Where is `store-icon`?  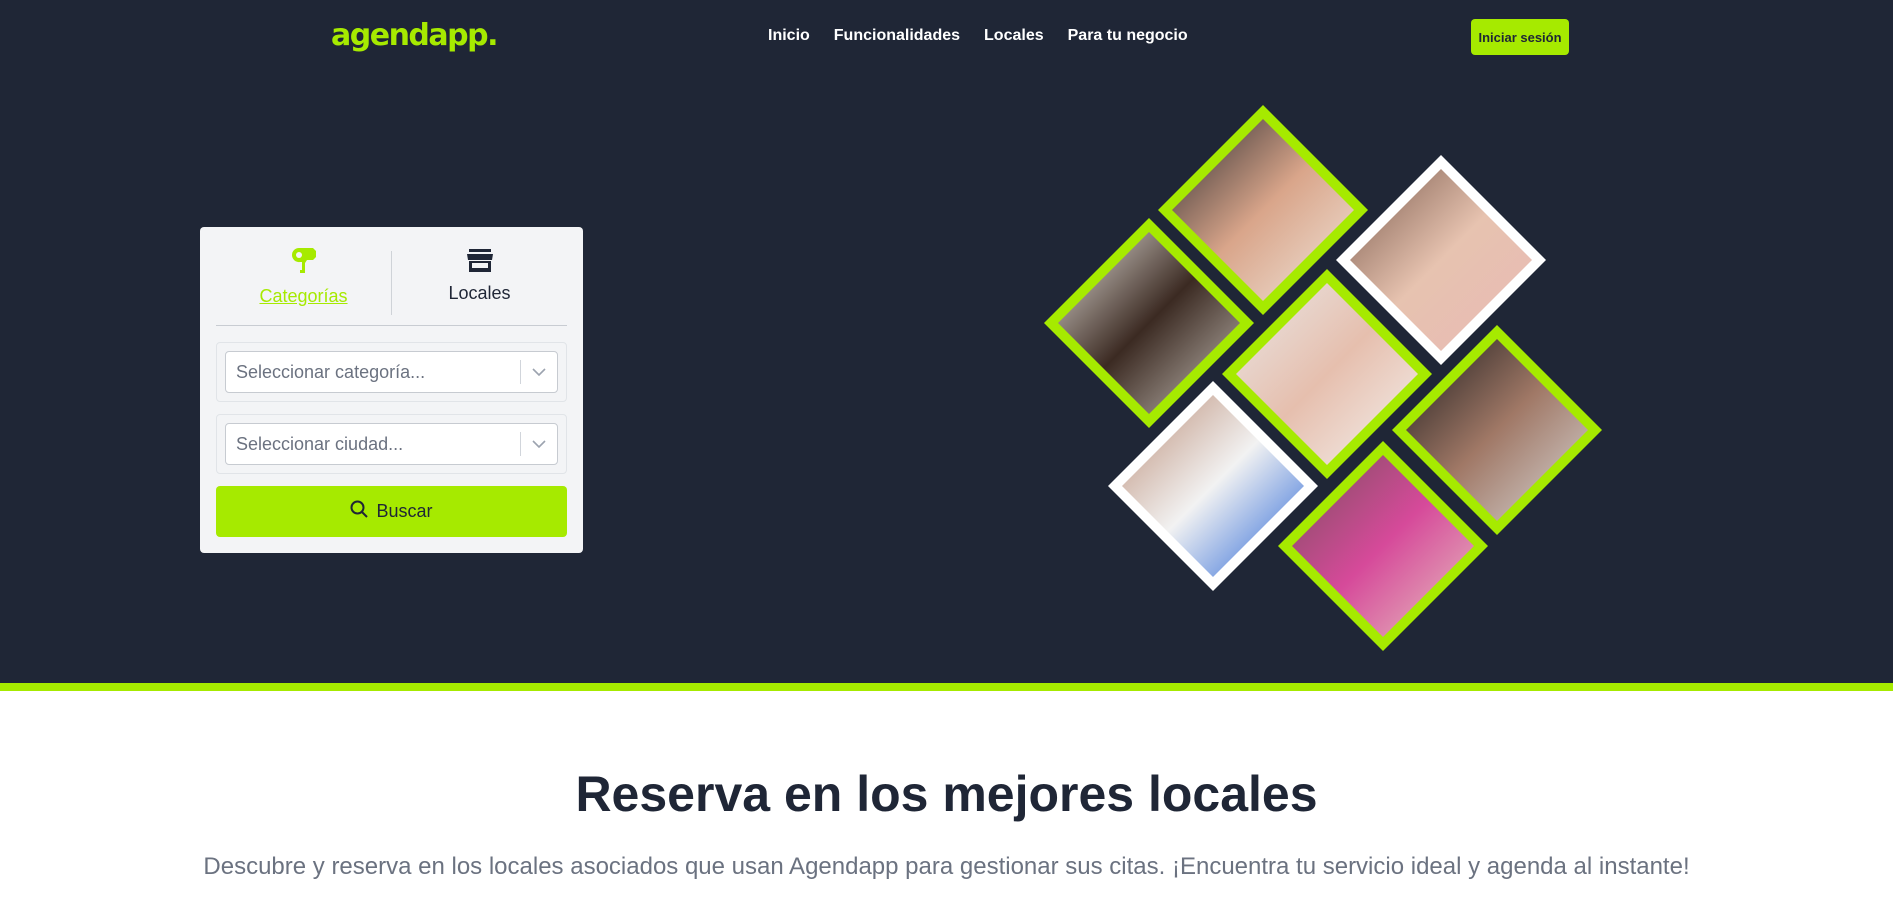 store-icon is located at coordinates (479, 260).